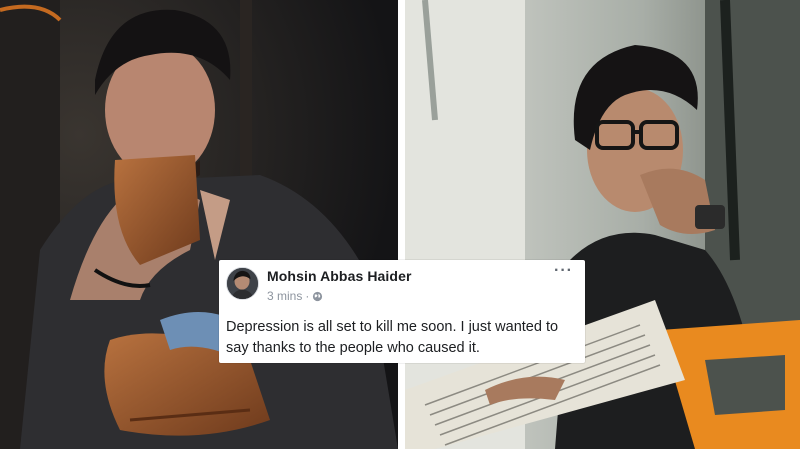 The height and width of the screenshot is (449, 800). Describe the element at coordinates (563, 271) in the screenshot. I see `more-options-button: ···` at that location.